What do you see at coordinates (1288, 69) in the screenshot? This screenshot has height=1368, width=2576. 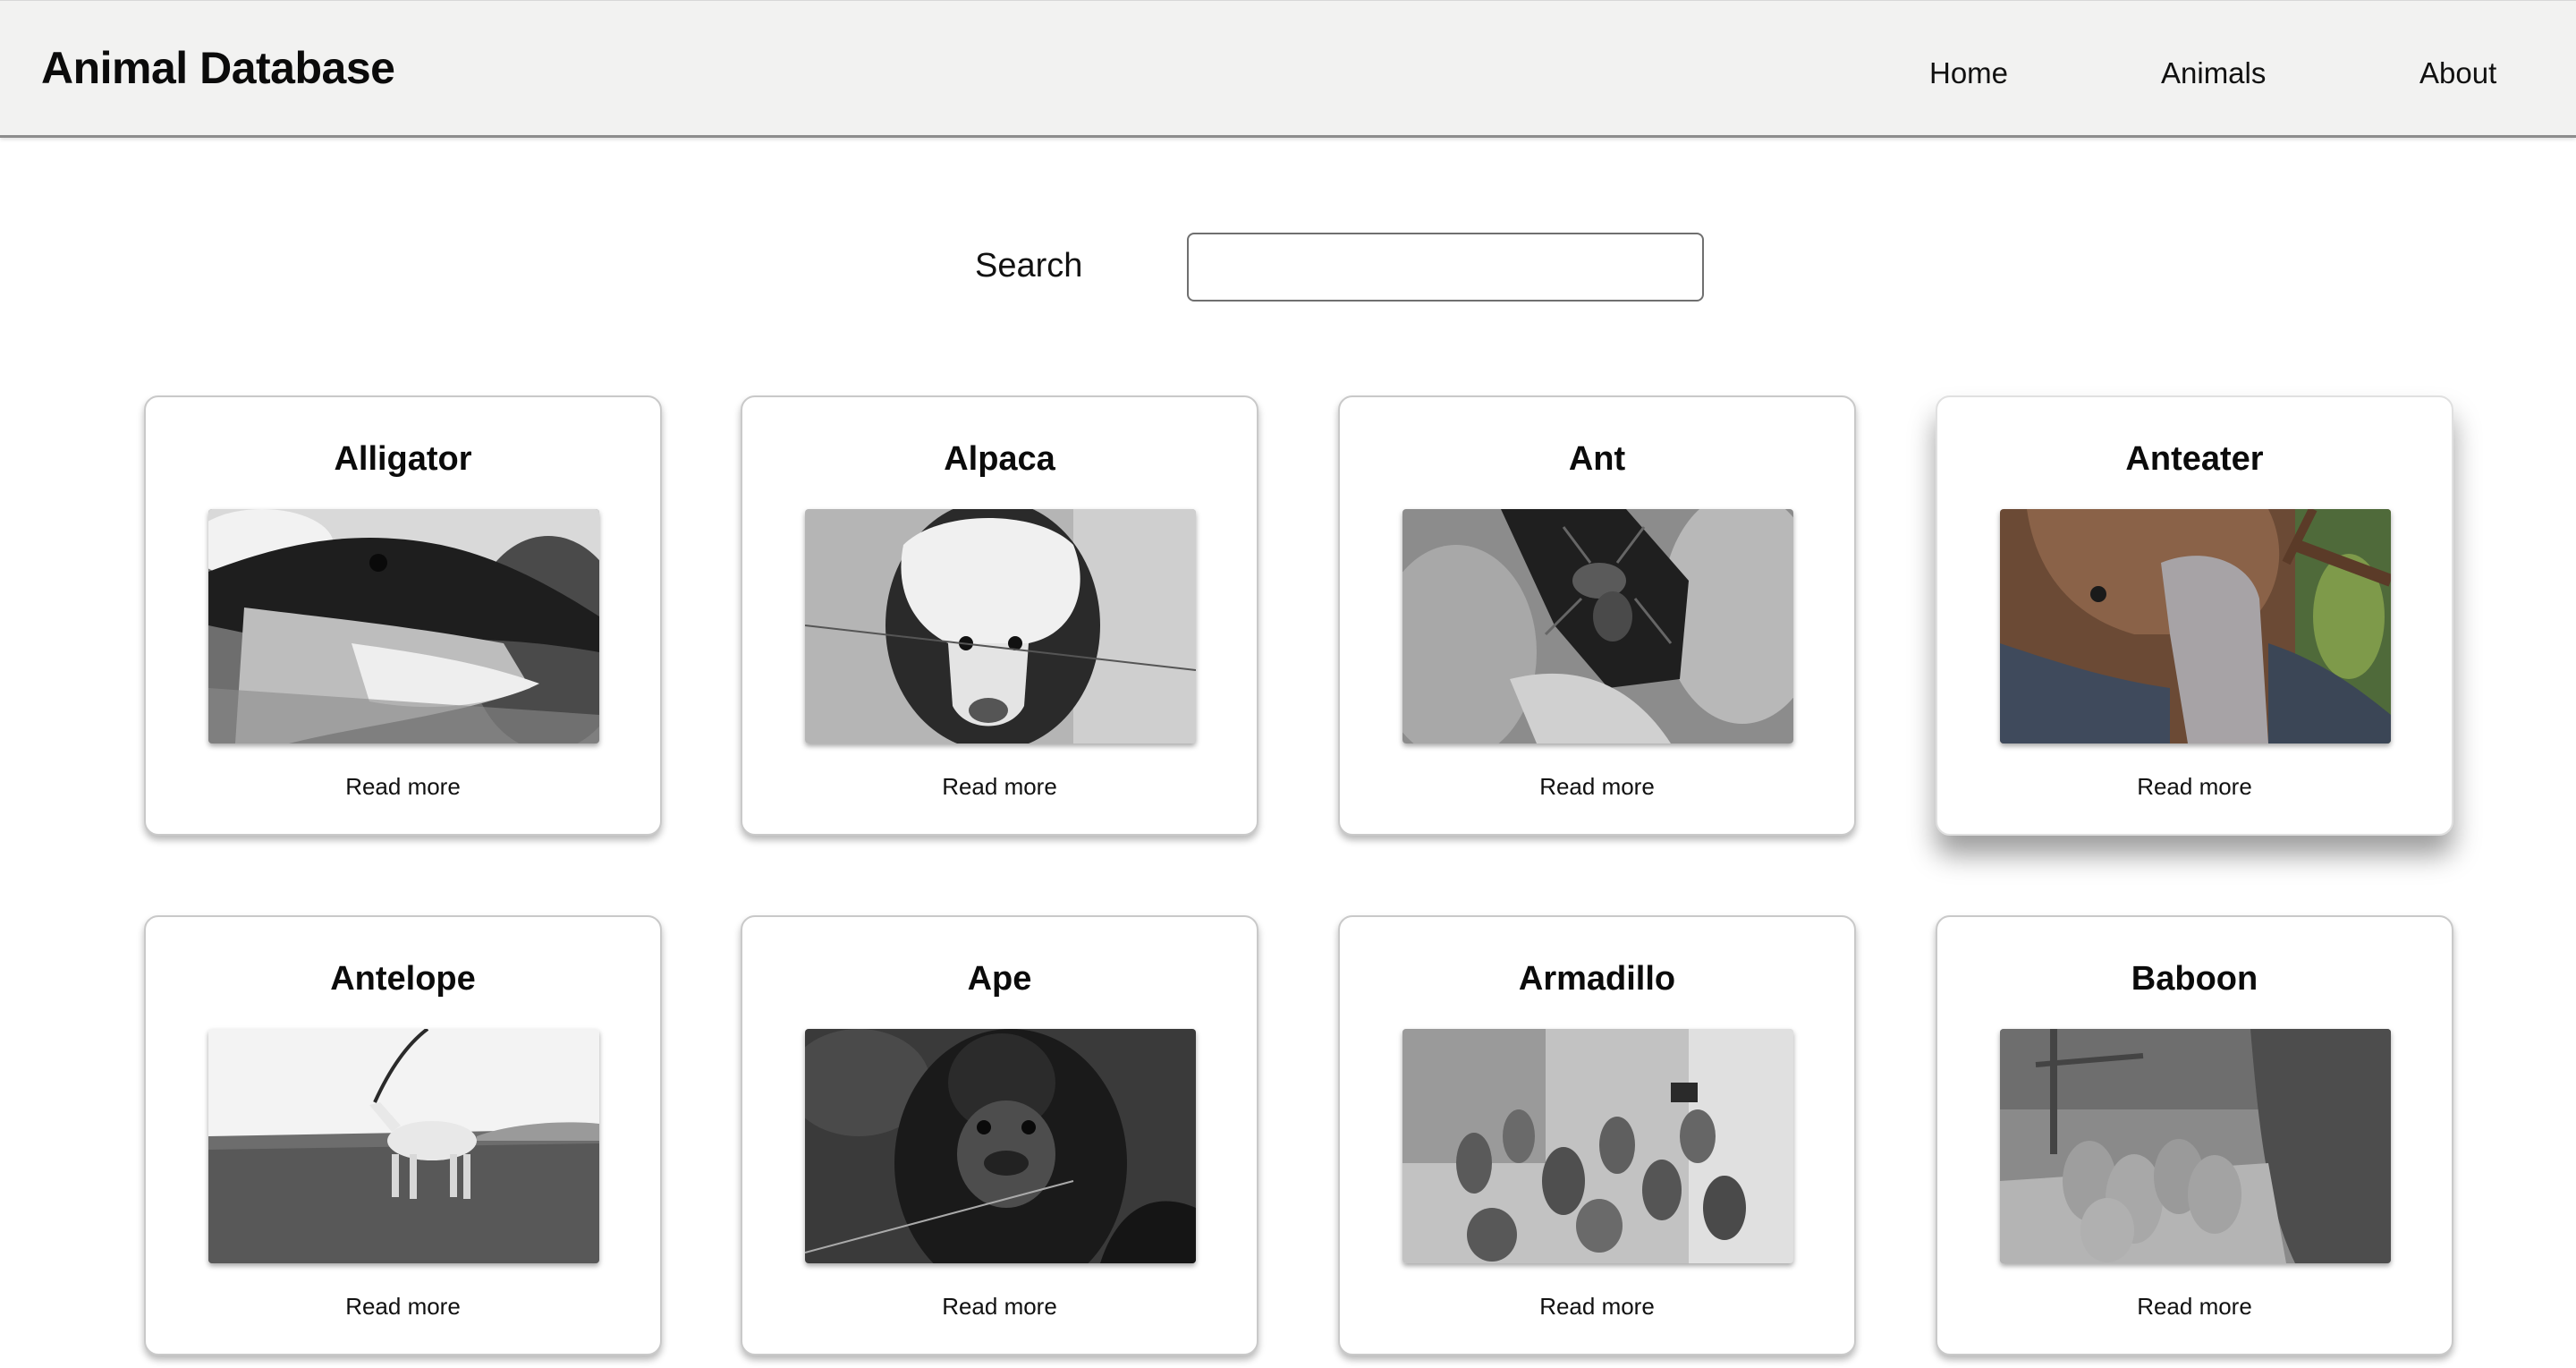 I see `top-navbar: Animal Database Home Animals About` at bounding box center [1288, 69].